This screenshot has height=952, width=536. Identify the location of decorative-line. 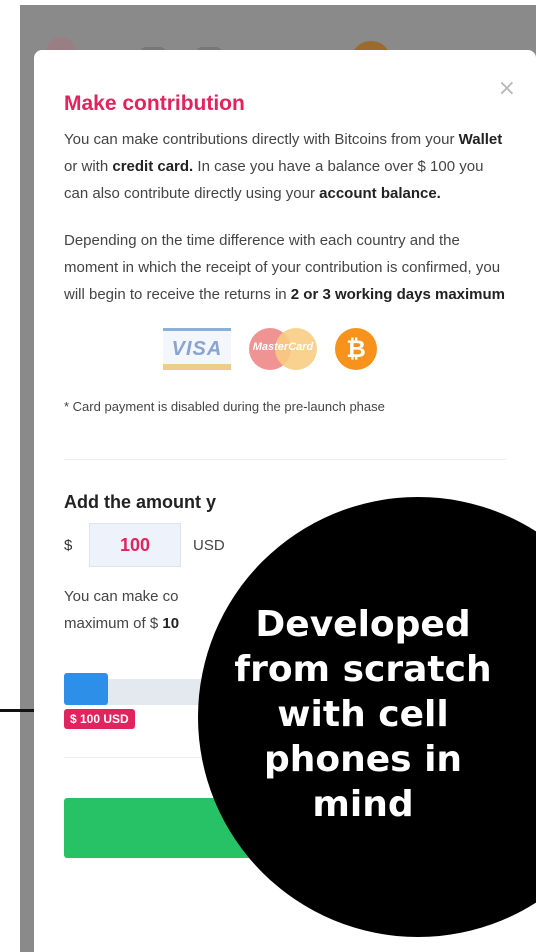
(18, 710).